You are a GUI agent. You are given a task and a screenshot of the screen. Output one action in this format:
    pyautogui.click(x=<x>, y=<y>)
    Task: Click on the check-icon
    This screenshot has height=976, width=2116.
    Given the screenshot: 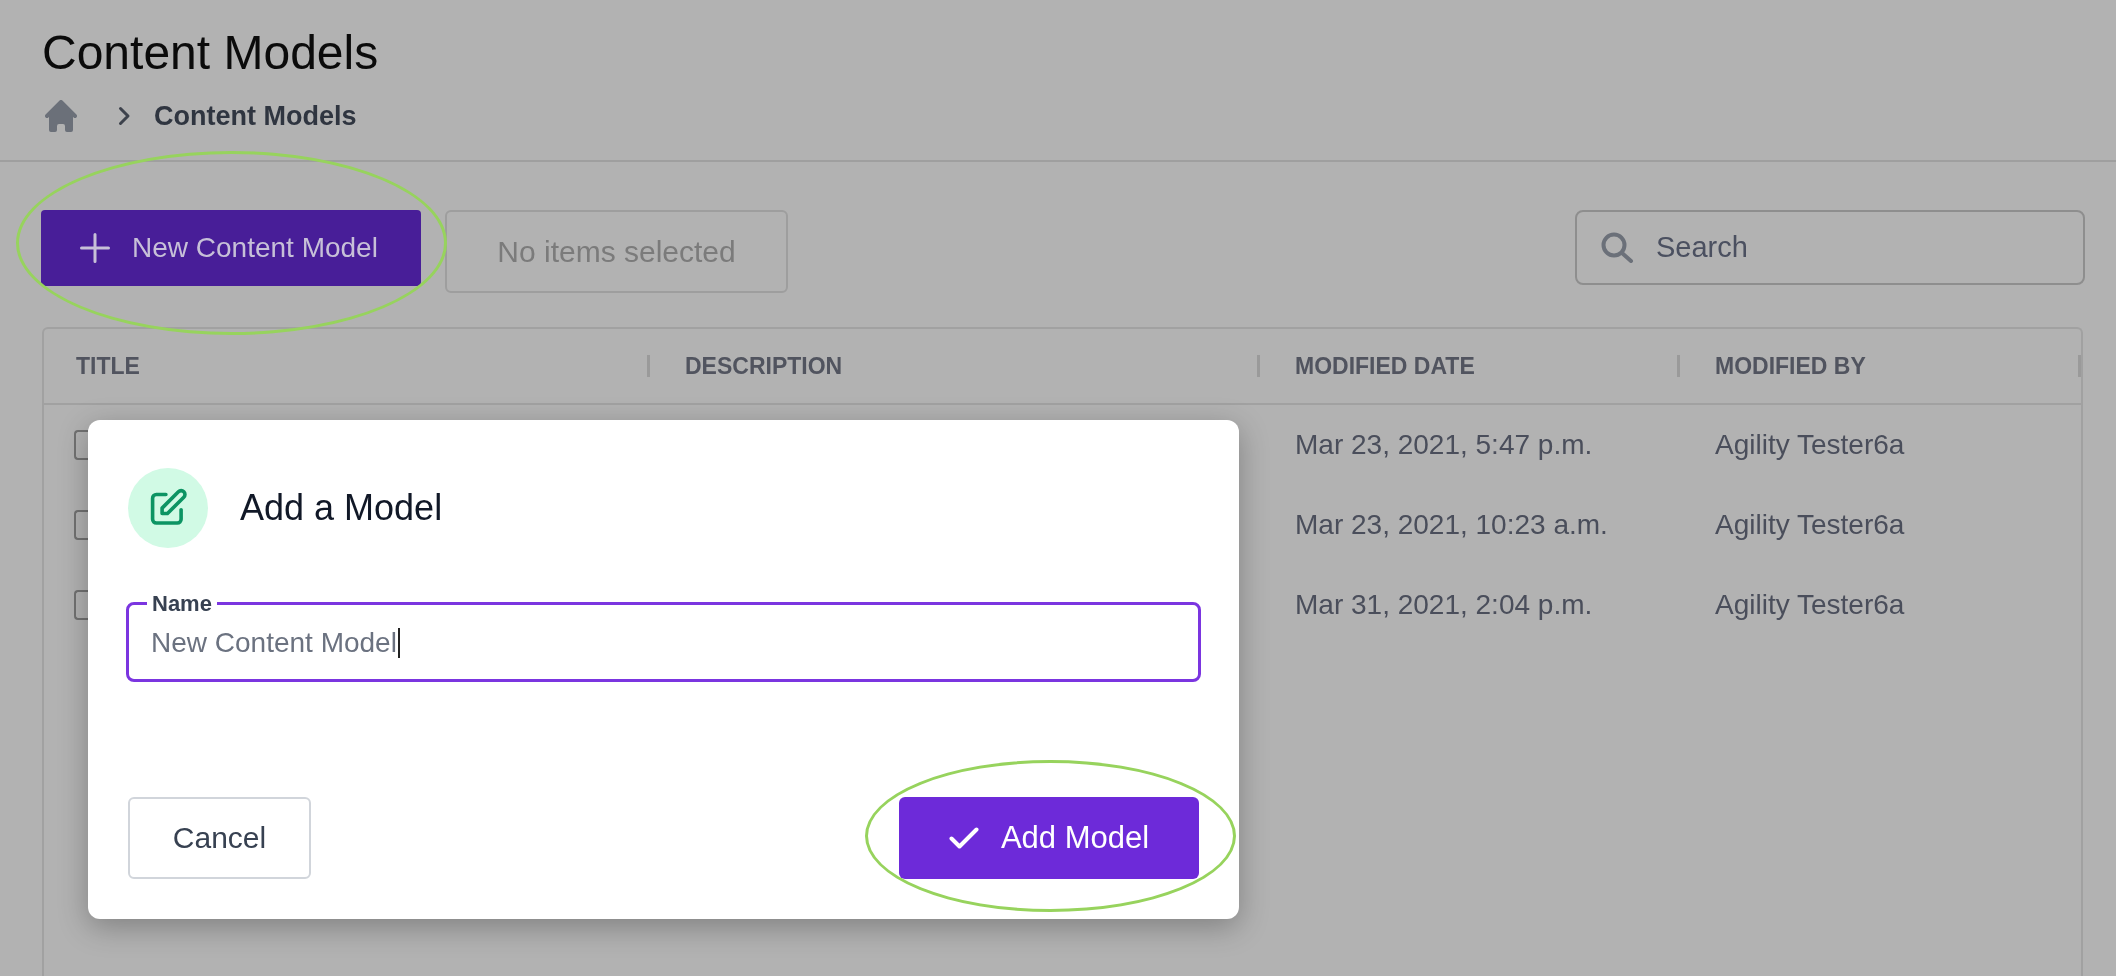 What is the action you would take?
    pyautogui.click(x=963, y=838)
    